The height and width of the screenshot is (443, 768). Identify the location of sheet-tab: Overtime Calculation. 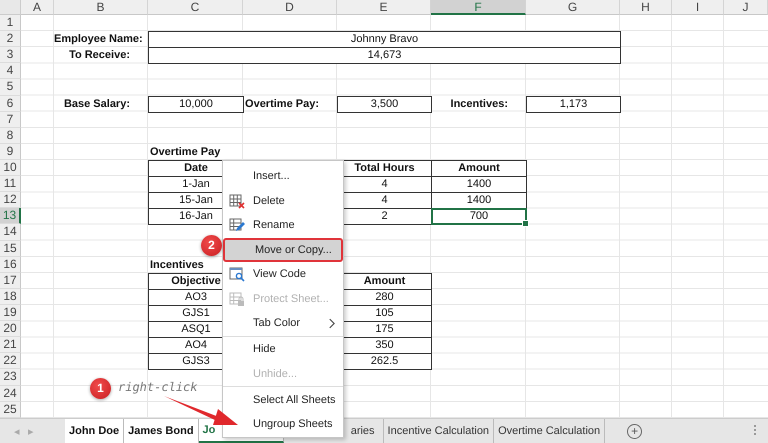
(550, 431).